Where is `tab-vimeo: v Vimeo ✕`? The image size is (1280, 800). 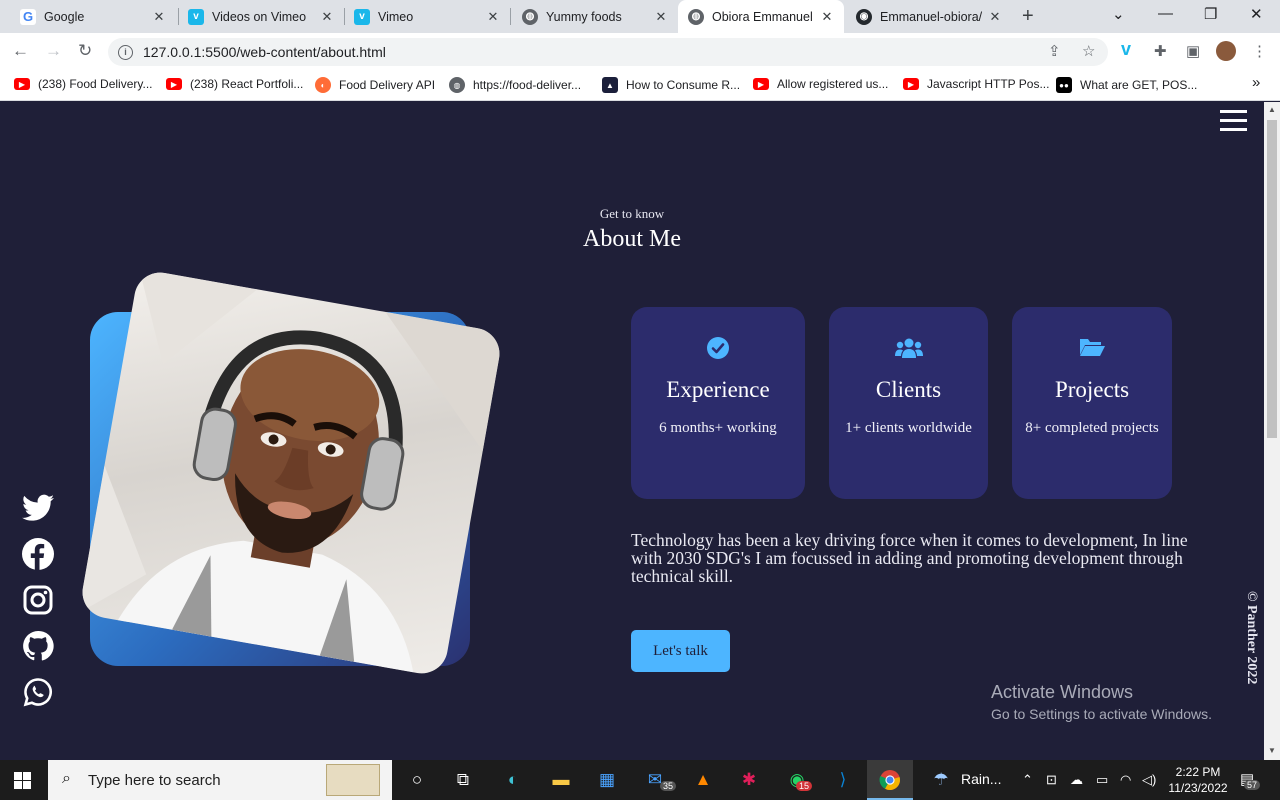
tab-vimeo: v Vimeo ✕ is located at coordinates (427, 16).